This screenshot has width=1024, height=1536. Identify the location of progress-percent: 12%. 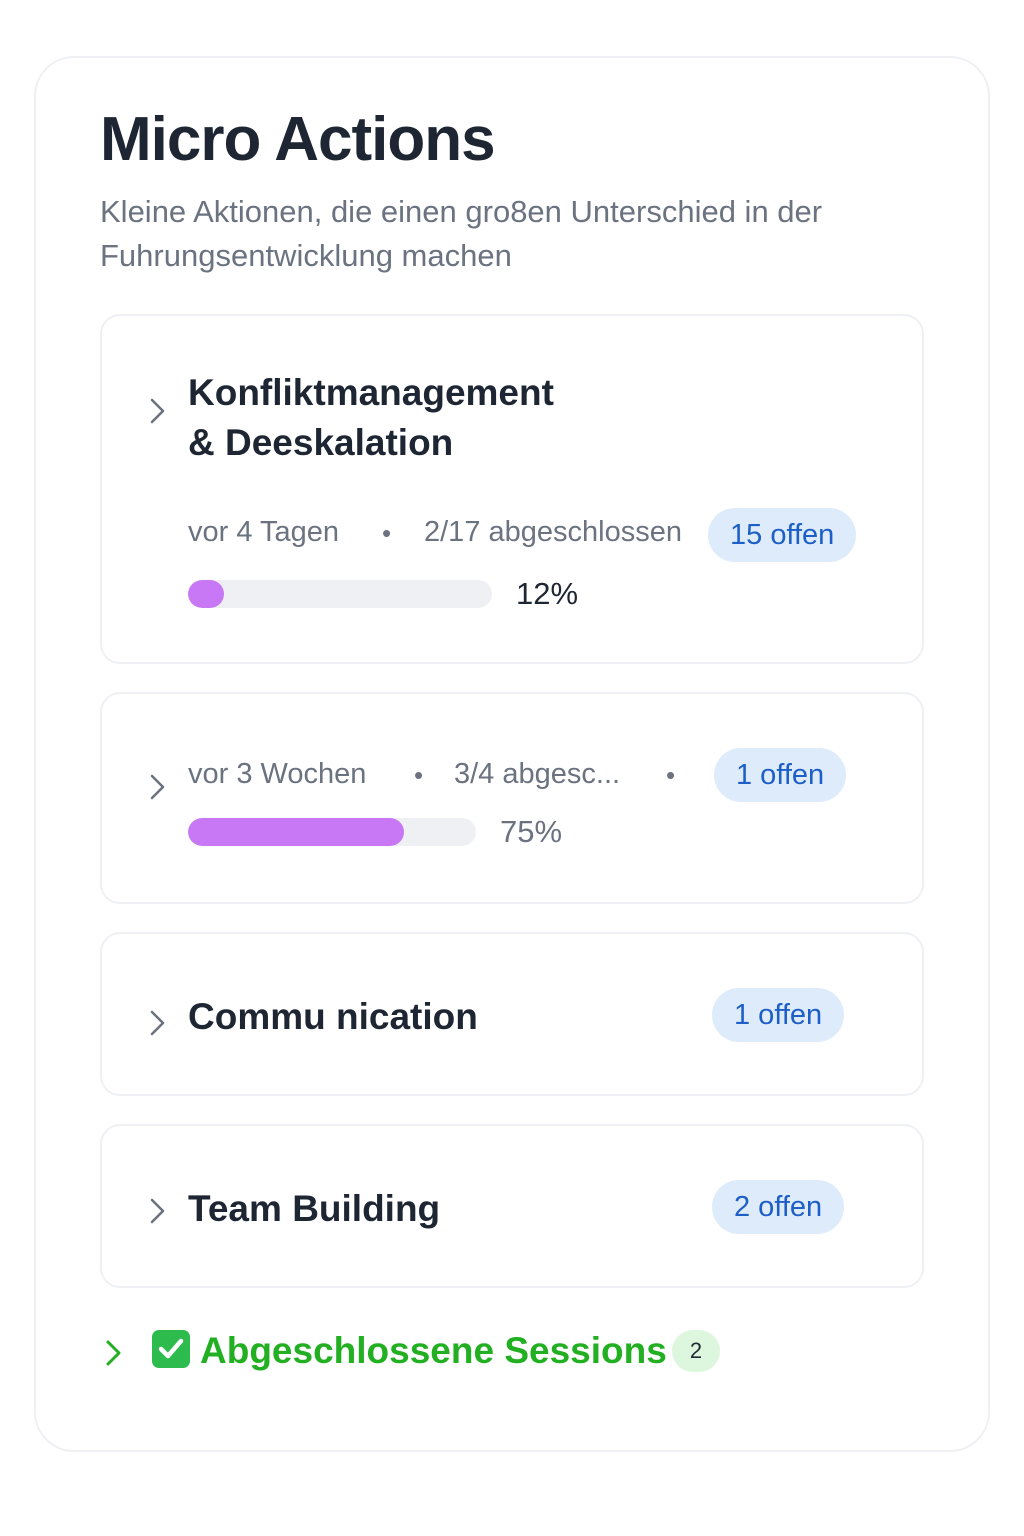
(547, 593).